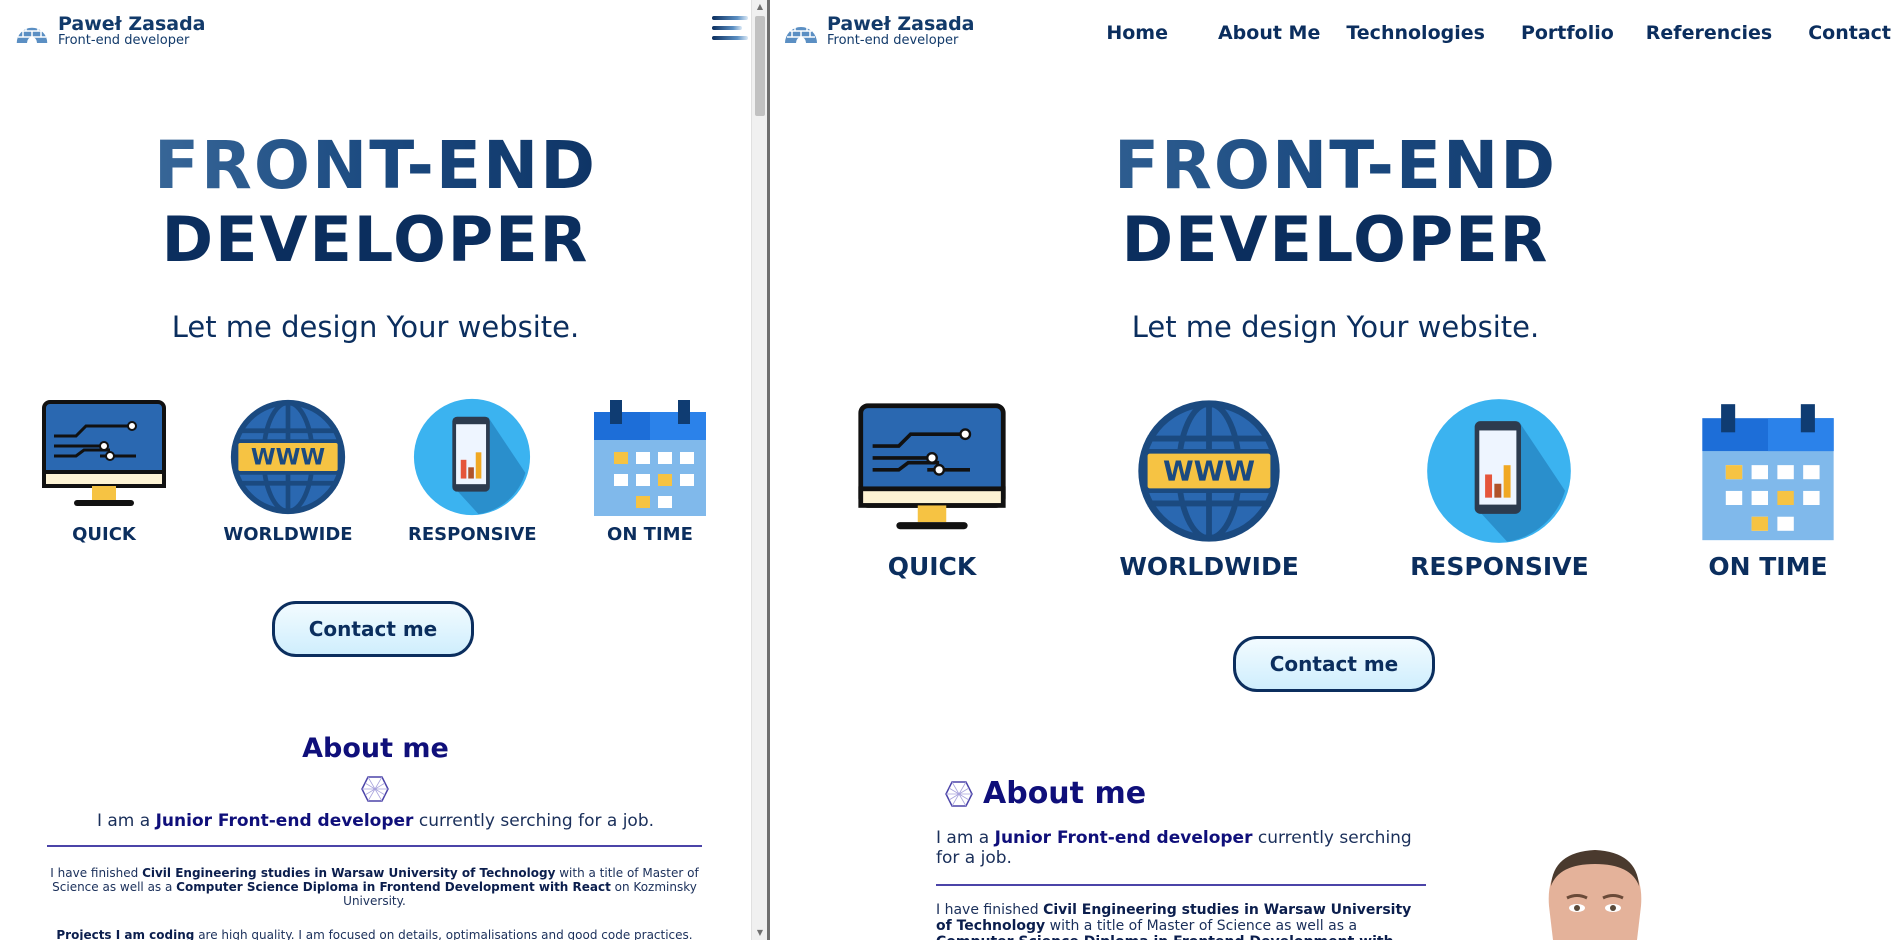 Image resolution: width=1901 pixels, height=940 pixels. What do you see at coordinates (759, 470) in the screenshot?
I see `left-scrollbar: ▲ ▼` at bounding box center [759, 470].